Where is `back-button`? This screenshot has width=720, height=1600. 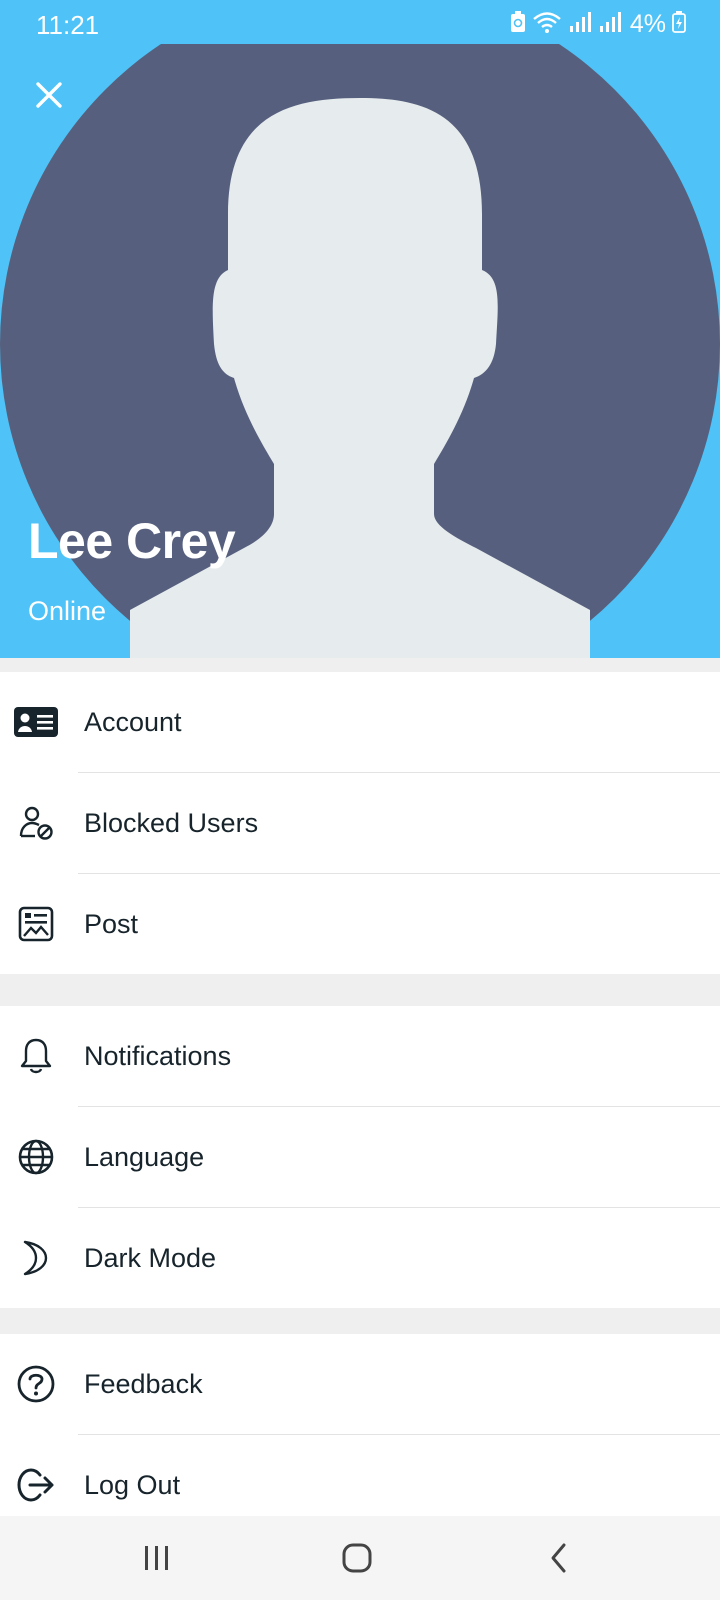
back-button is located at coordinates (559, 1558).